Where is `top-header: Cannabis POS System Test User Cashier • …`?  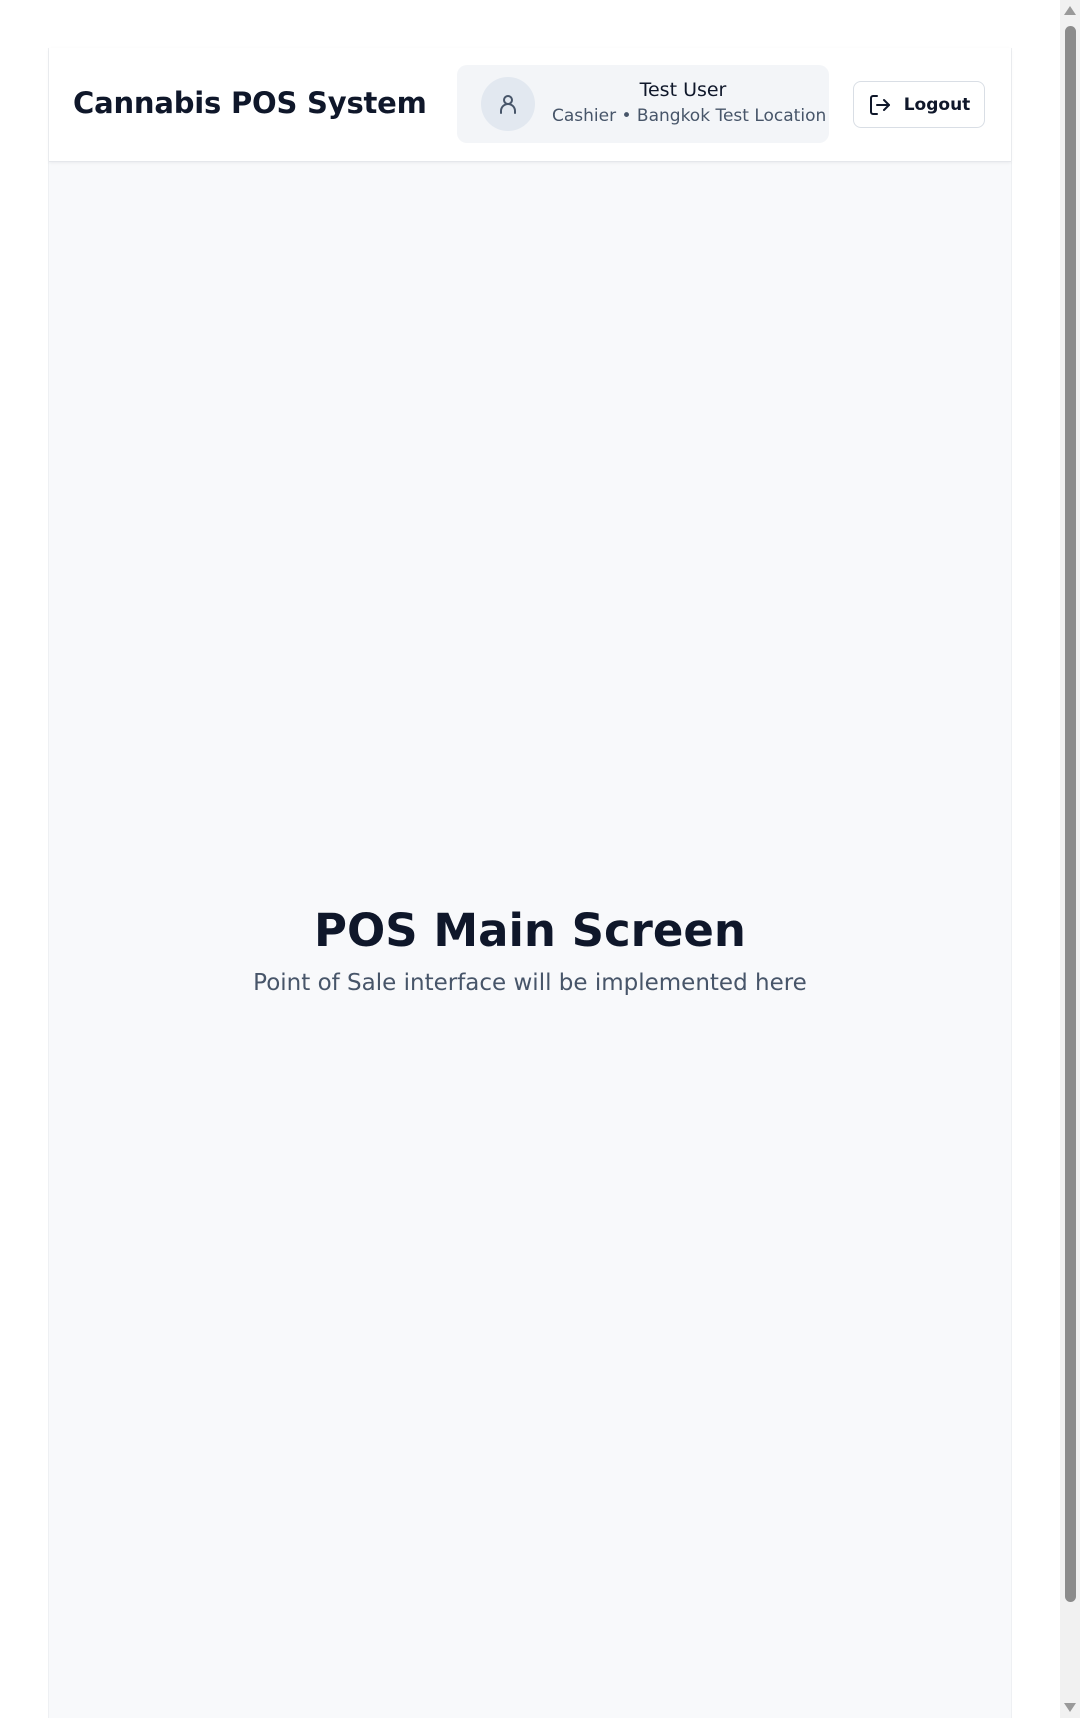 top-header: Cannabis POS System Test User Cashier • … is located at coordinates (530, 105).